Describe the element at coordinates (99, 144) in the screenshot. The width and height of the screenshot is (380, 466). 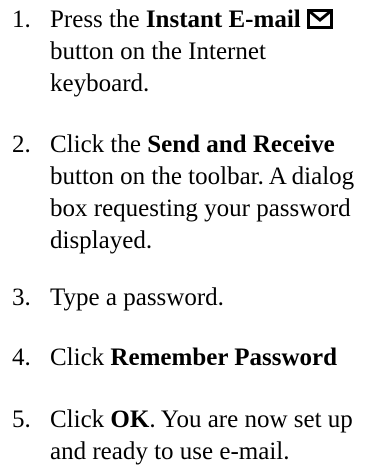
I see `step-text-plain: Click the` at that location.